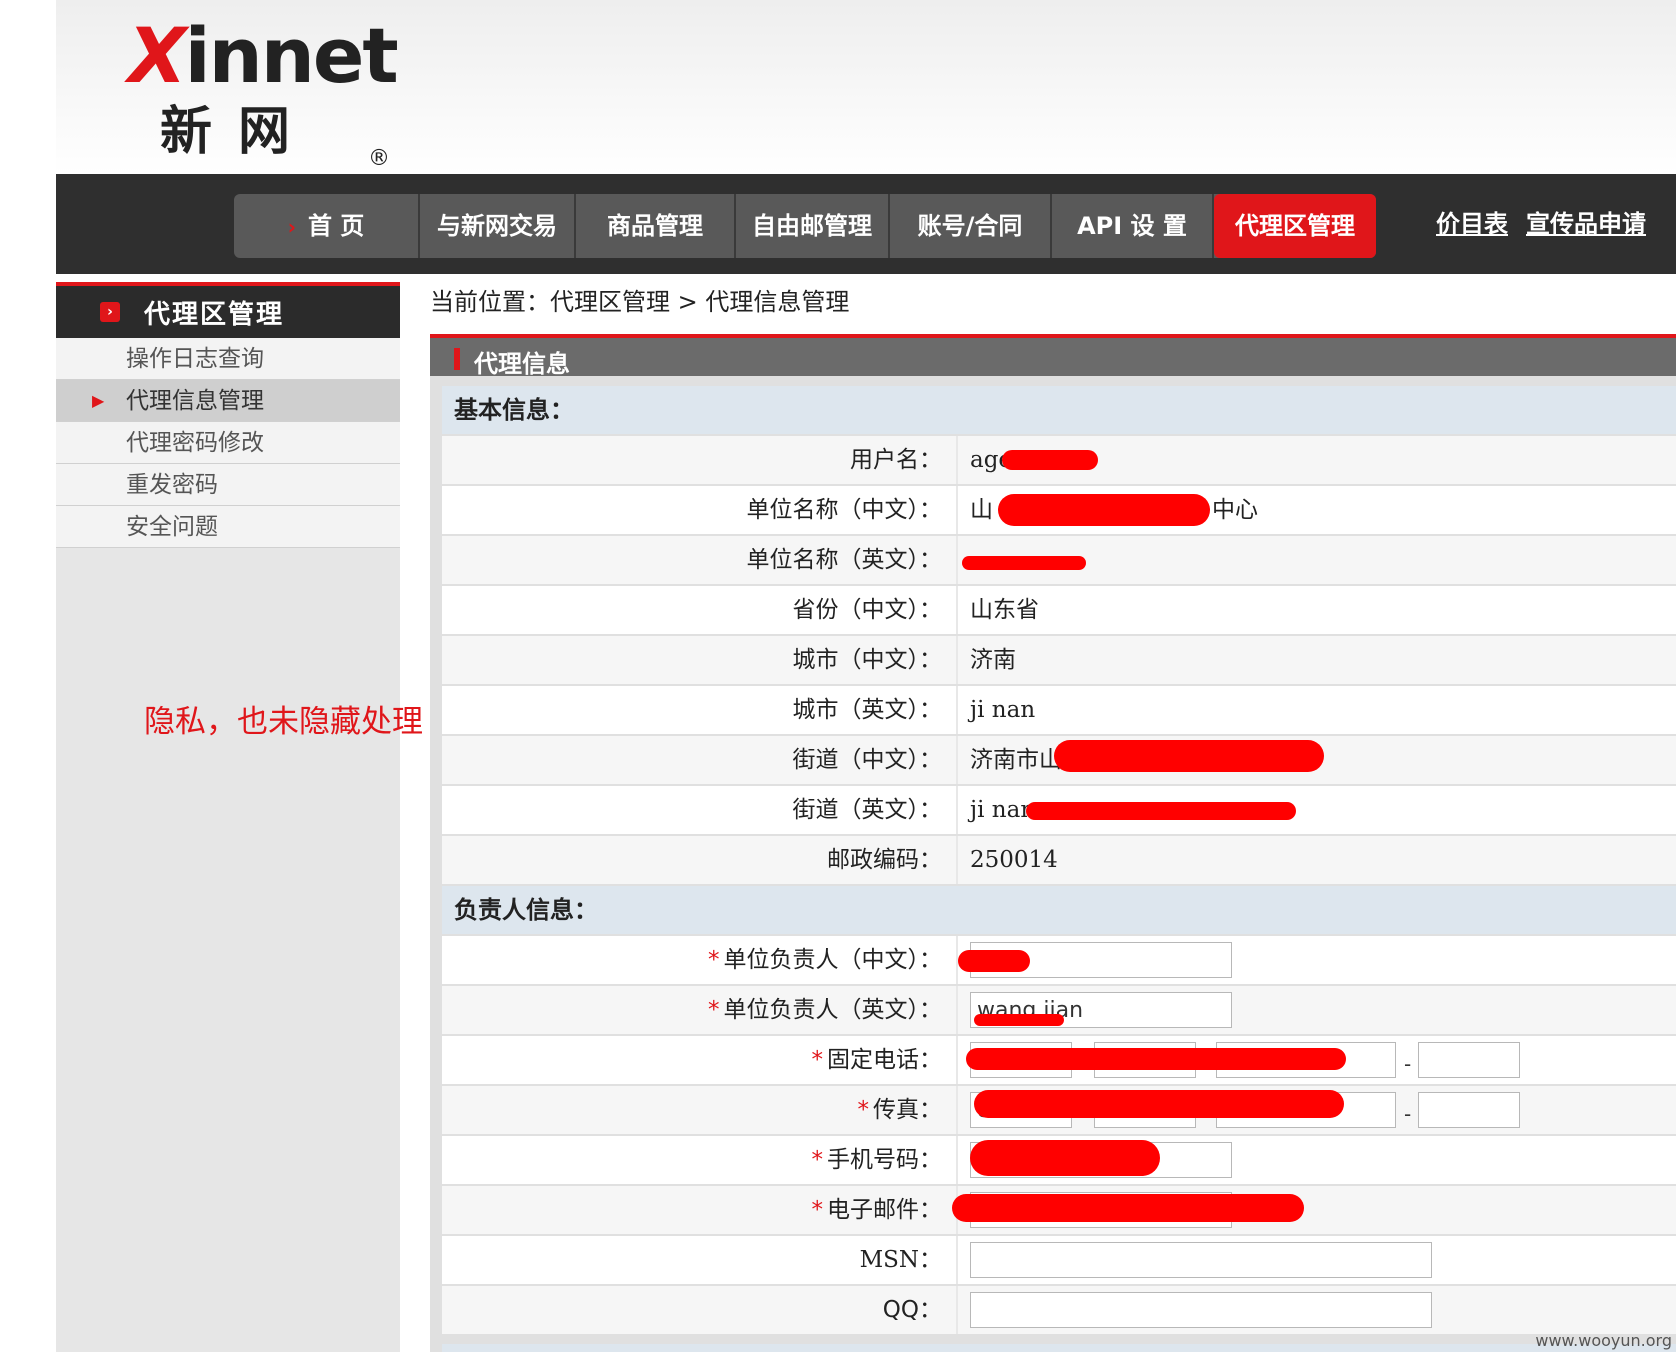 The height and width of the screenshot is (1352, 1676). What do you see at coordinates (1004, 610) in the screenshot?
I see `province-value: 山东省` at bounding box center [1004, 610].